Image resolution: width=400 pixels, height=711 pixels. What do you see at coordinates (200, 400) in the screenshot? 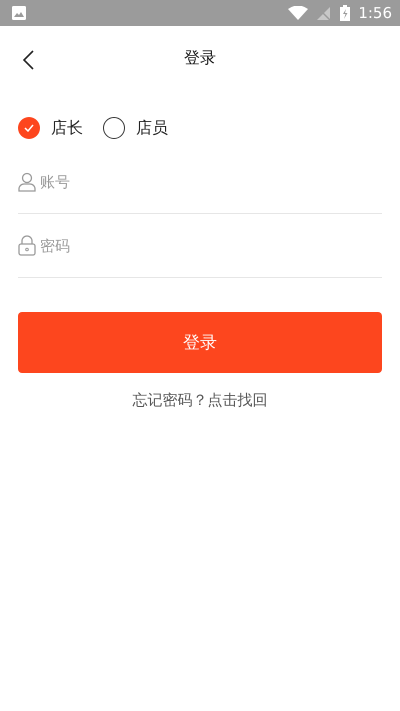
I see `forgot-password-link: 忘记密码？点击找回` at bounding box center [200, 400].